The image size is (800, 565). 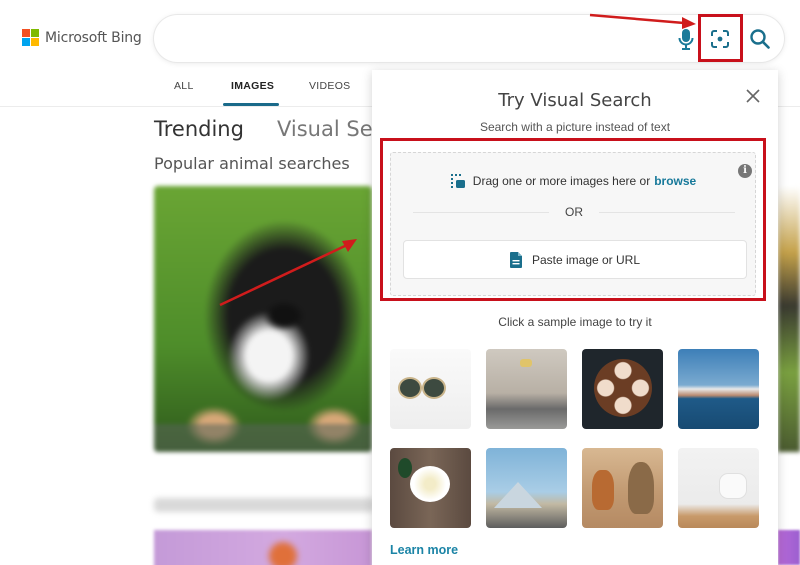 I want to click on active-tab-indicator, so click(x=251, y=104).